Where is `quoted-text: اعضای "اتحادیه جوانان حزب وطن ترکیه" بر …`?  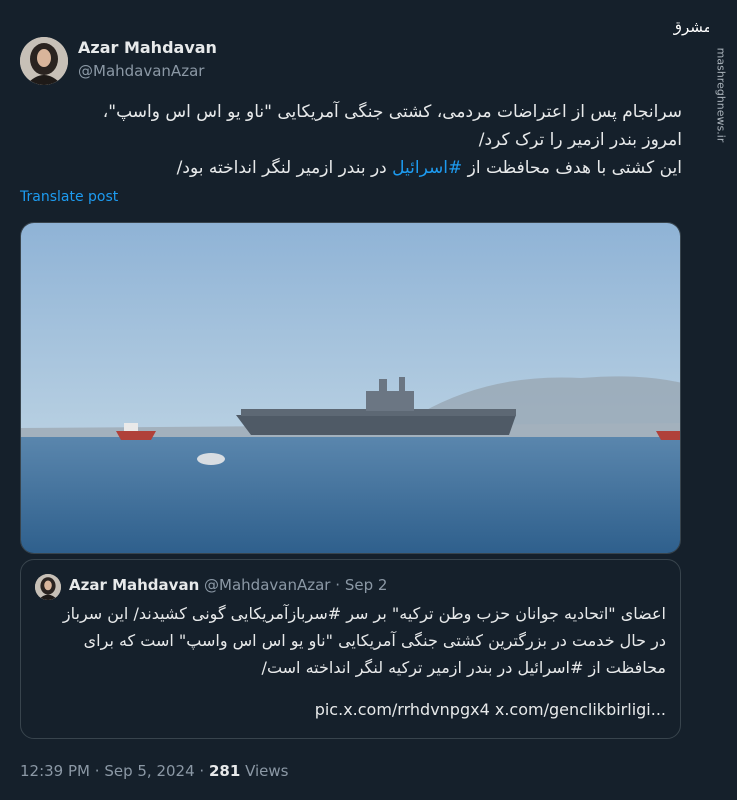 quoted-text: اعضای "اتحادیه جوانان حزب وطن ترکیه" بر … is located at coordinates (350, 640).